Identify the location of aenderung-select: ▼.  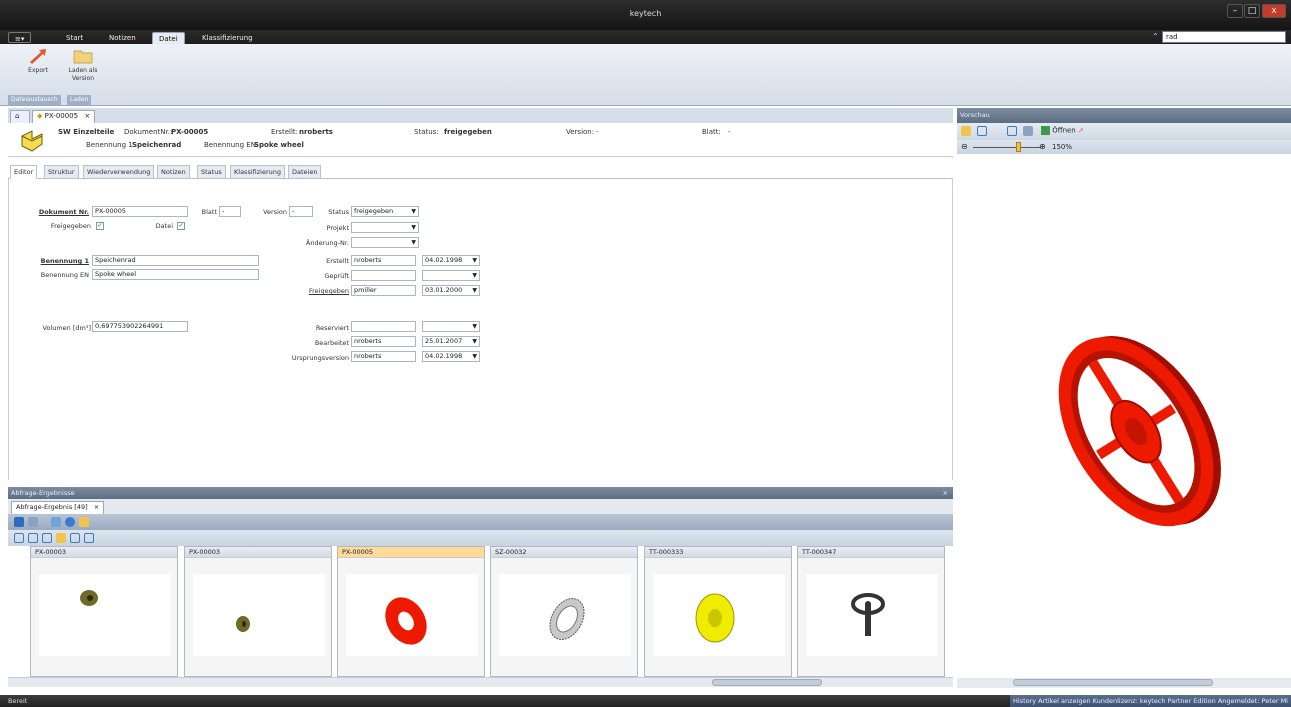
(385, 242).